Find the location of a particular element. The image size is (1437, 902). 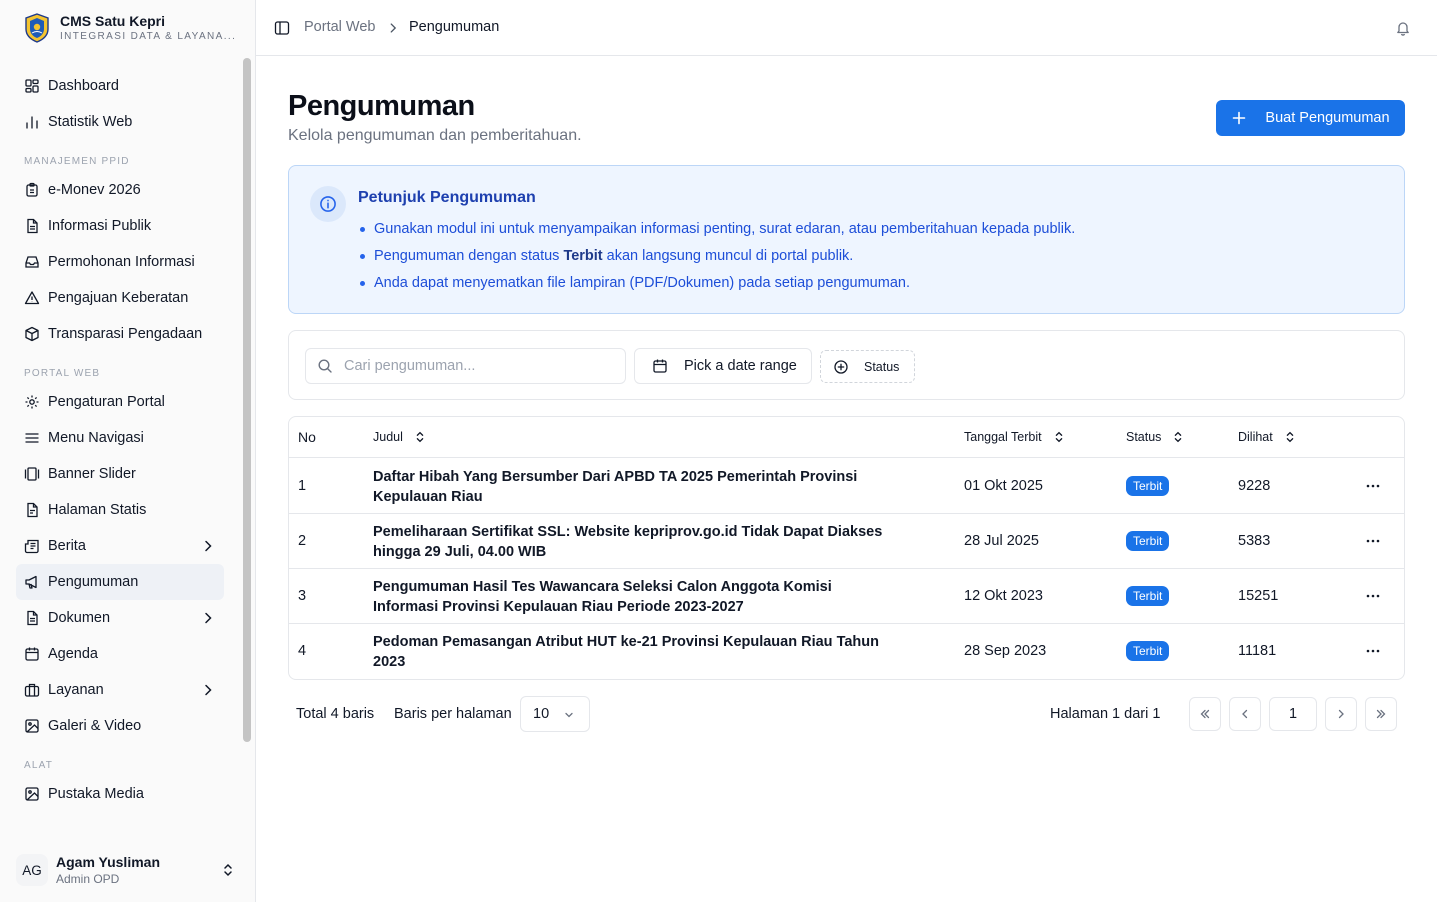

avatar: AG is located at coordinates (32, 870).